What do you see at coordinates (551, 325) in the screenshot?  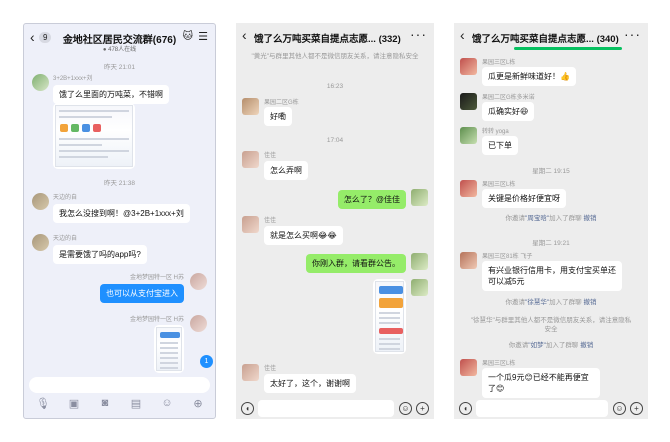 I see `system-notice: "徐慧华"与群里其他人都不是微信朋友关系，请注意隐私安全` at bounding box center [551, 325].